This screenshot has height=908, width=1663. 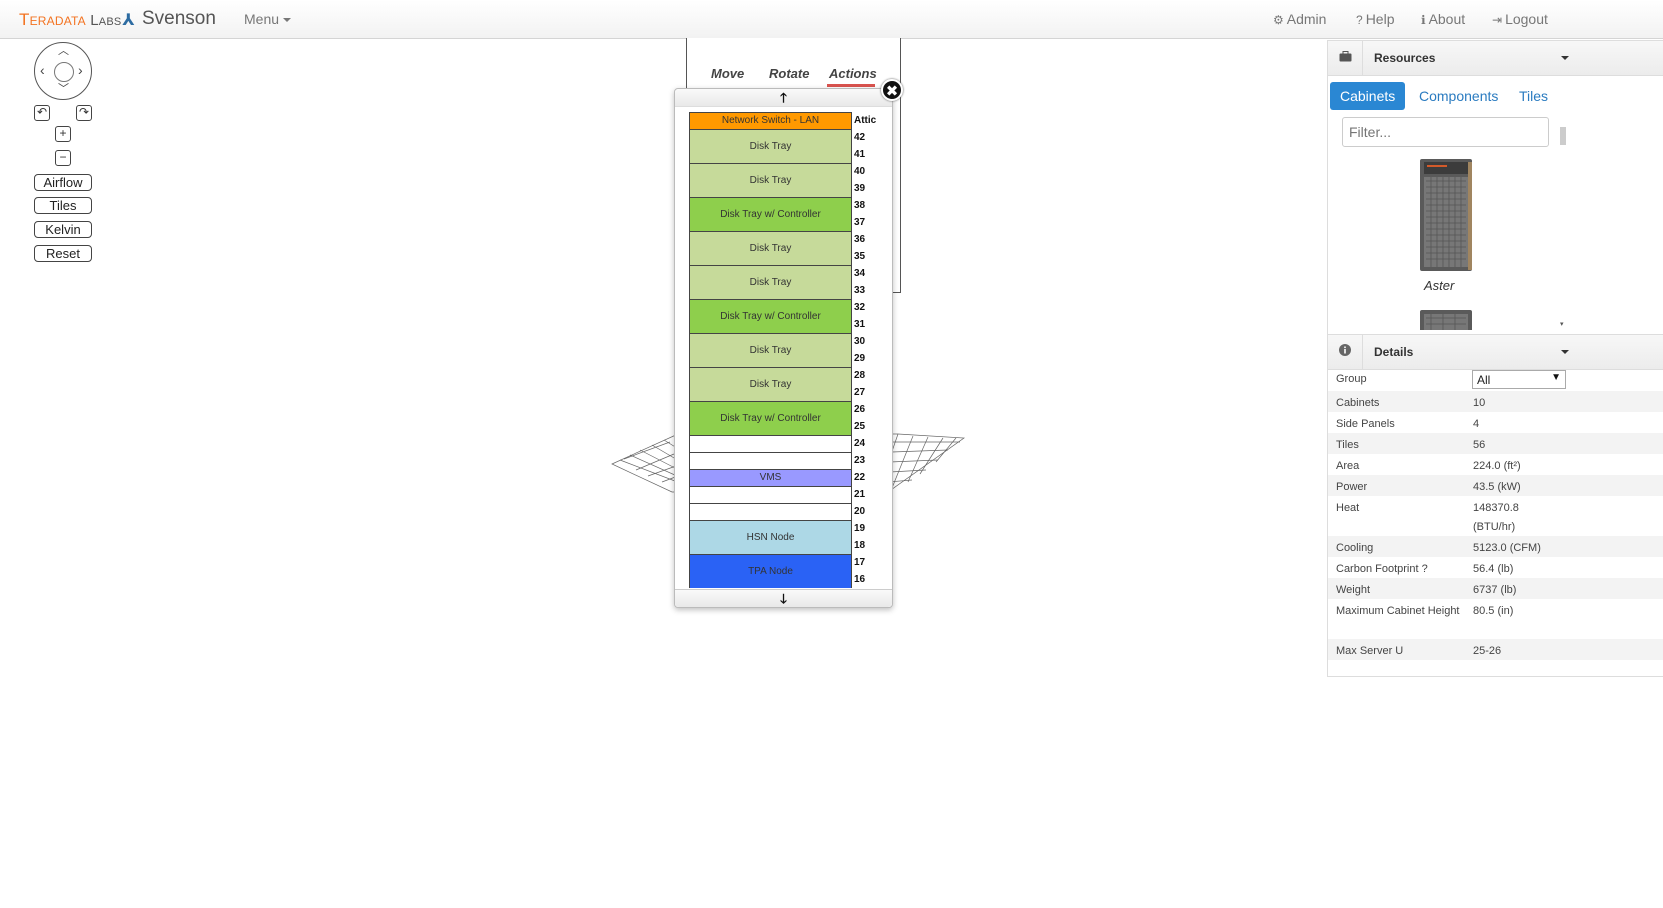 What do you see at coordinates (1447, 19) in the screenshot?
I see `about-label: About` at bounding box center [1447, 19].